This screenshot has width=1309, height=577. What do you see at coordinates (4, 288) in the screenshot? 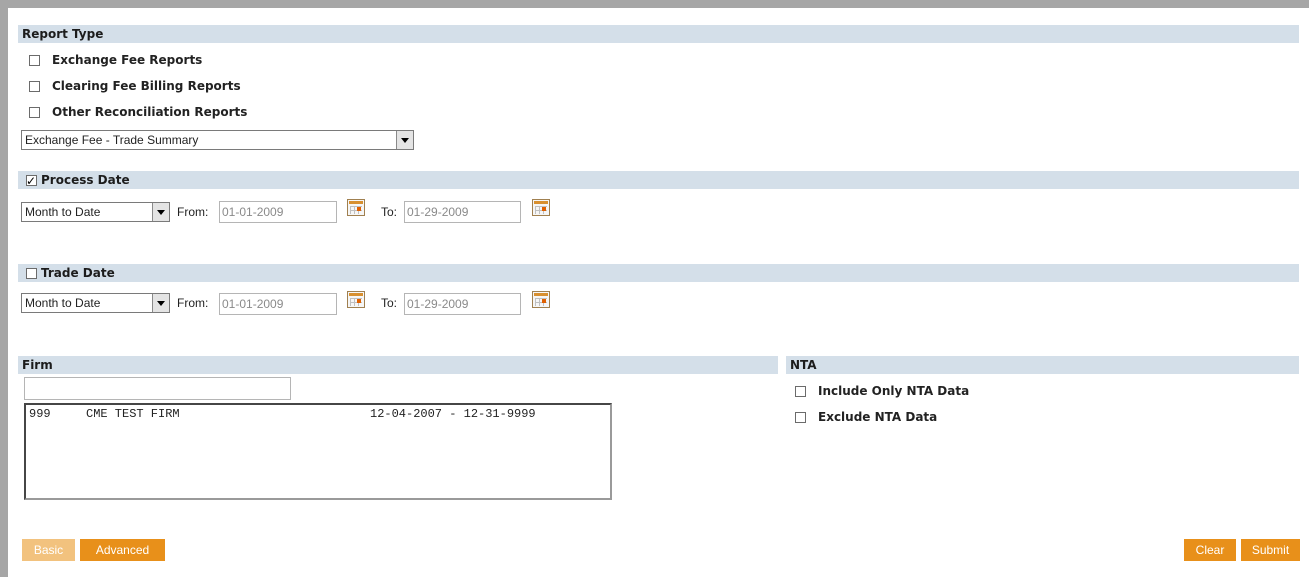
I see `window-left-border` at bounding box center [4, 288].